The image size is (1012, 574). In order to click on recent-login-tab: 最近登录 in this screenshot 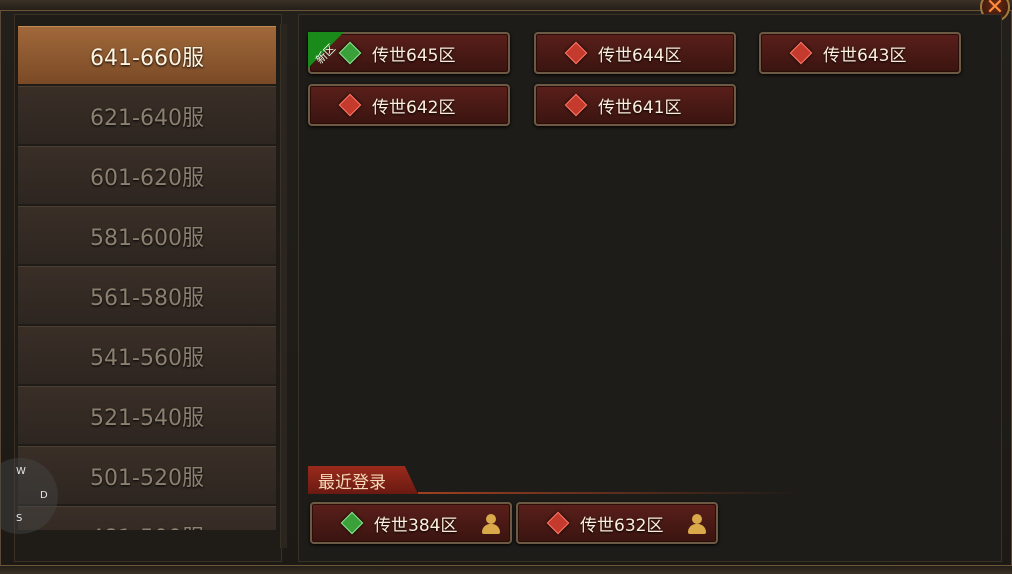, I will do `click(363, 480)`.